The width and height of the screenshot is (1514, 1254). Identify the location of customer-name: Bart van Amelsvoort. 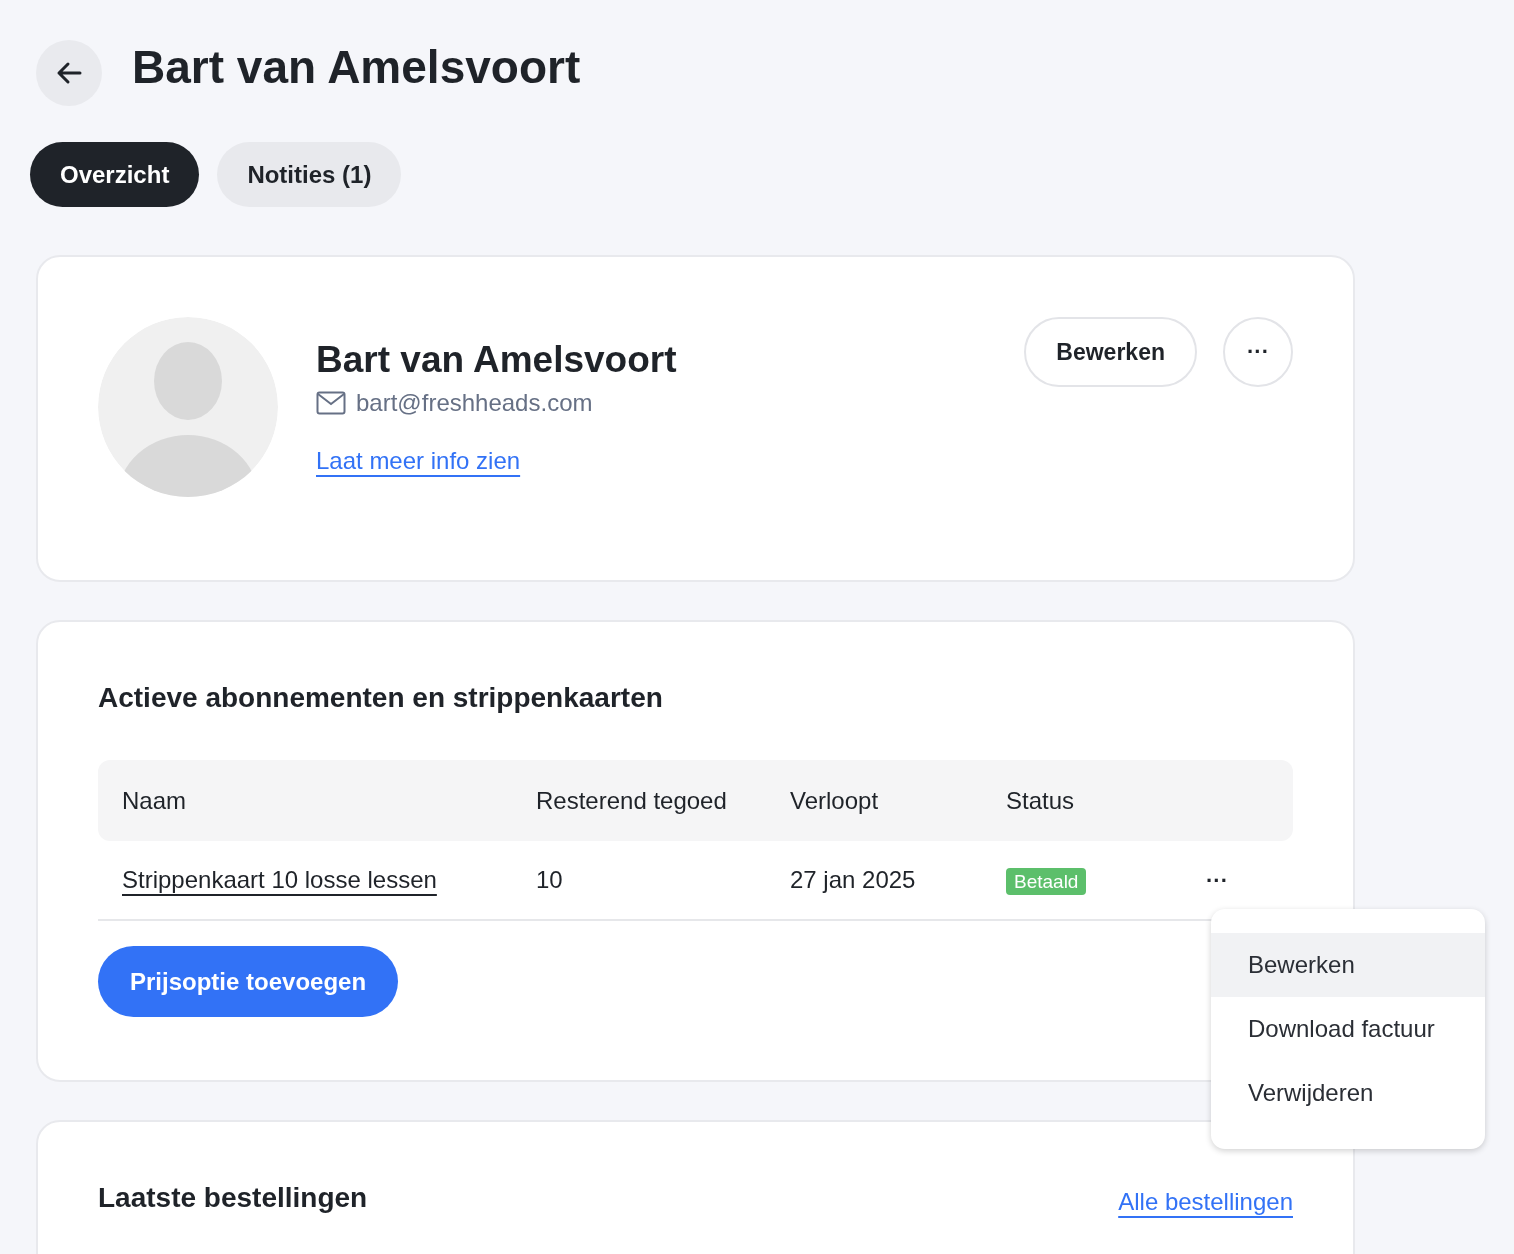
(497, 360).